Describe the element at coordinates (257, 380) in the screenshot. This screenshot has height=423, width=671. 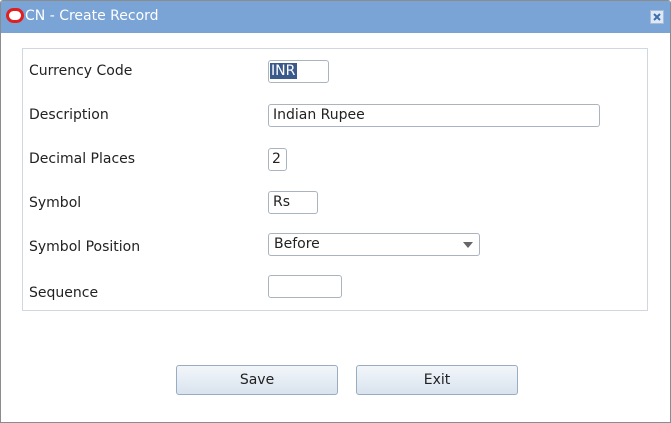
I see `save-button: Save` at that location.